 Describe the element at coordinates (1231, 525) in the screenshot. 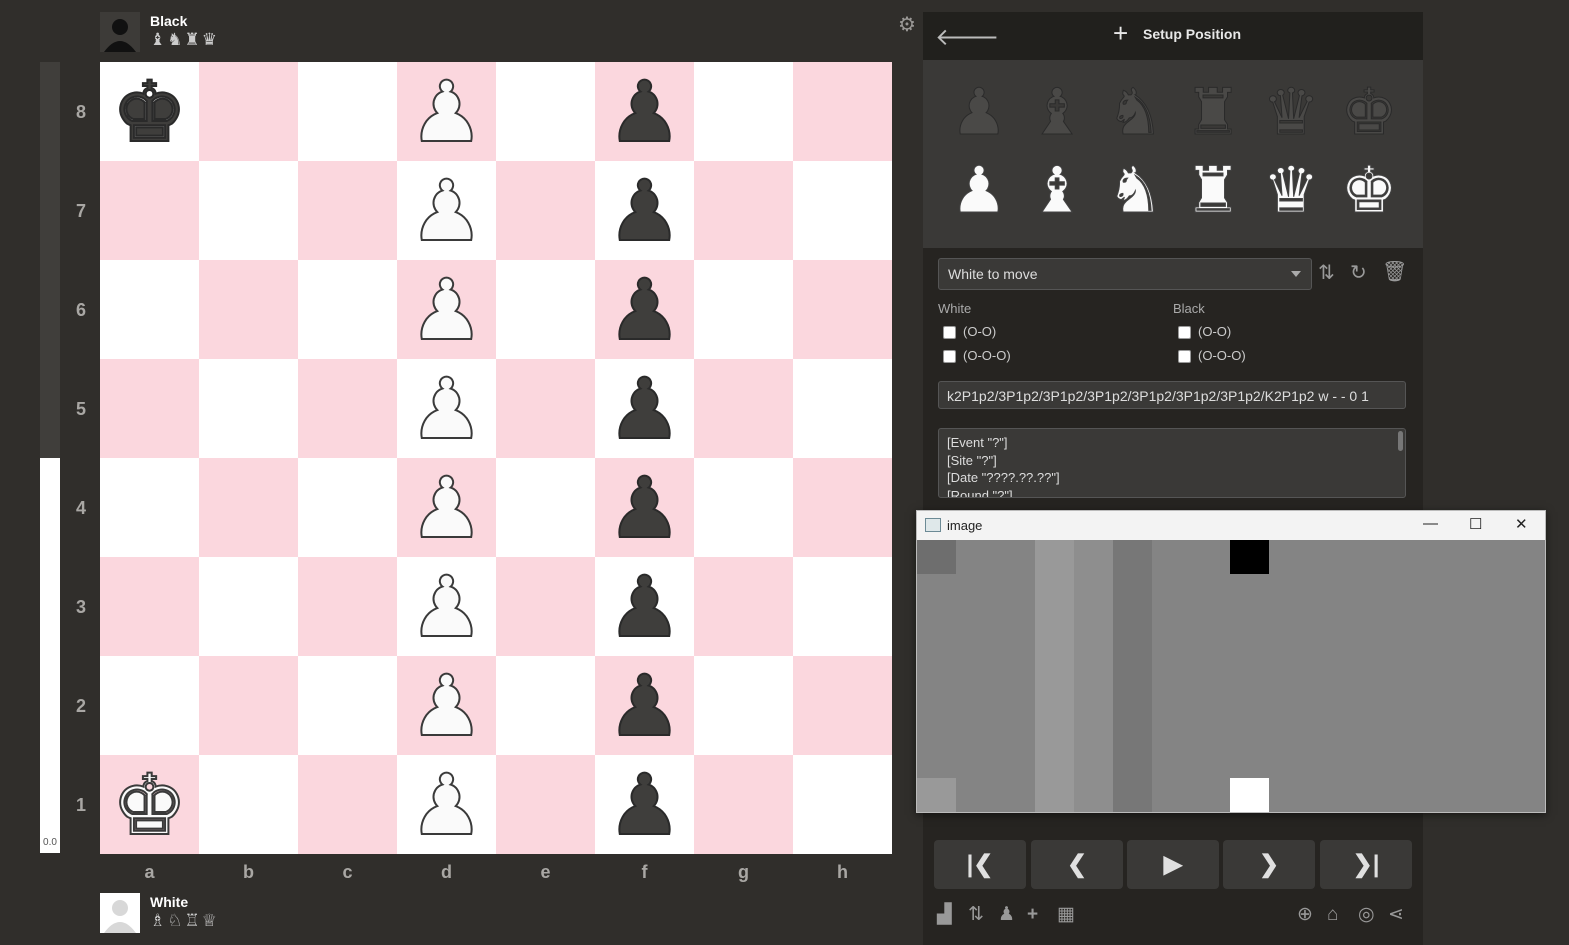

I see `image-window-titlebar: image — ☐ ✕` at that location.